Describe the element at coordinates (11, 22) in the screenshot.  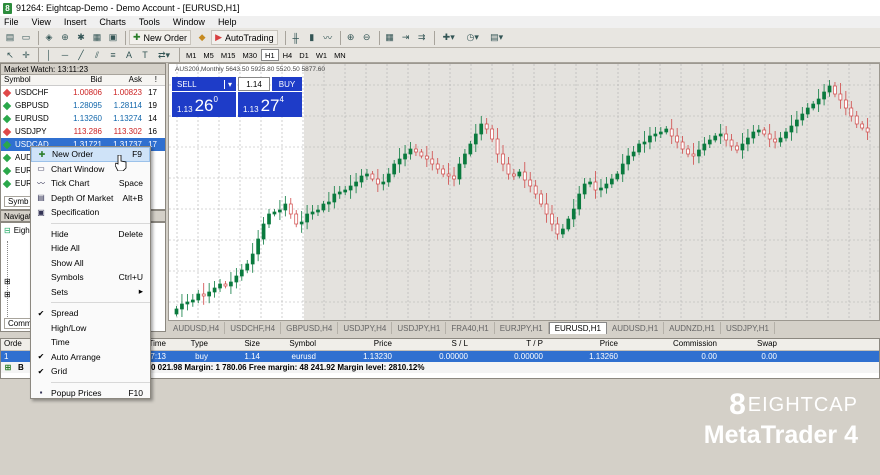
I see `menu-file: File` at that location.